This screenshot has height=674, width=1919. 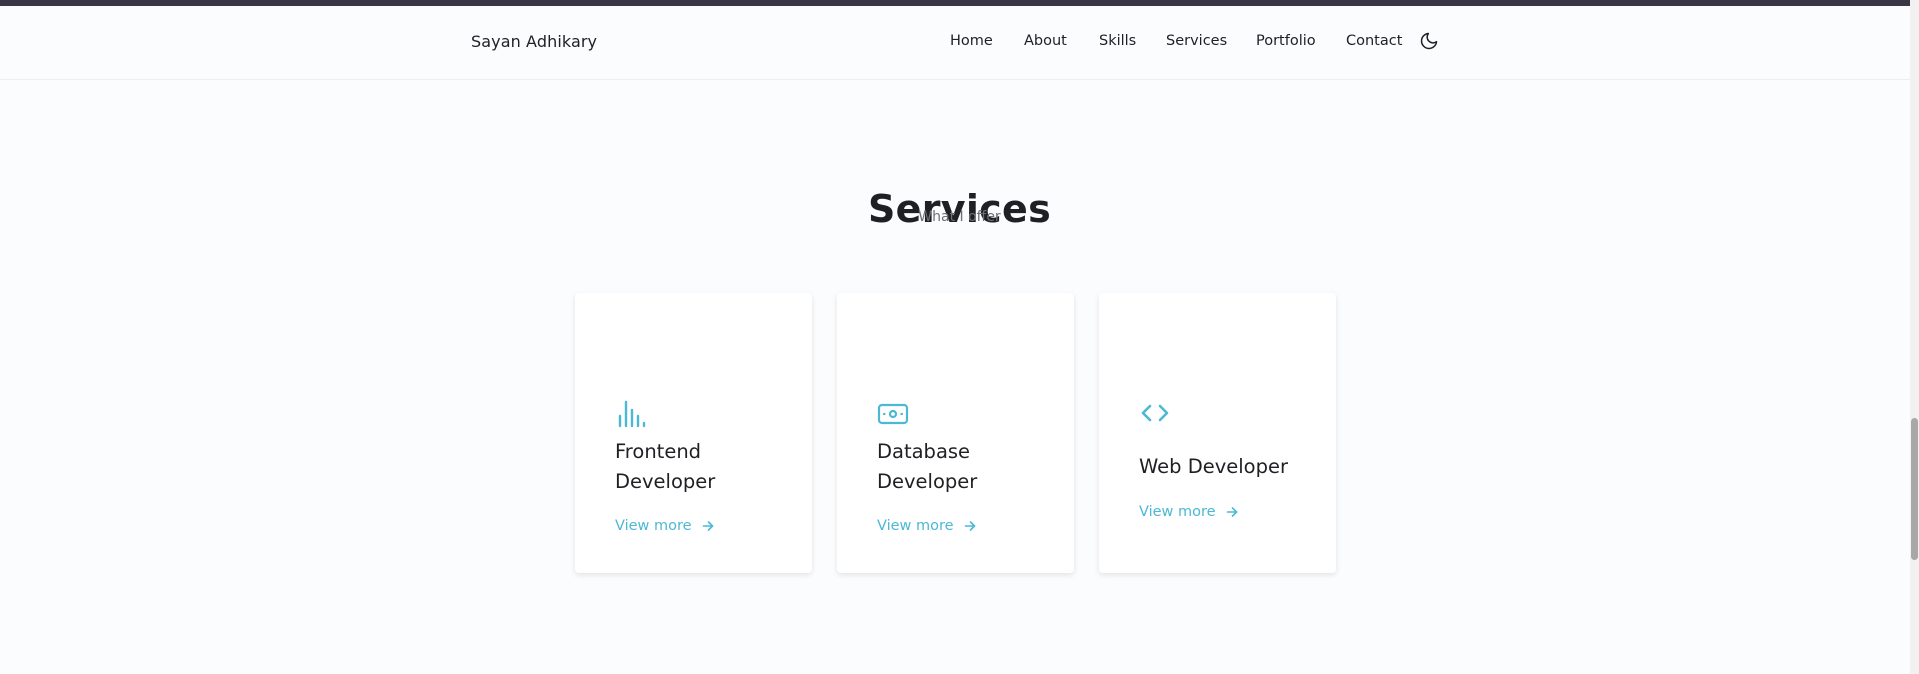 I want to click on scrollbar-track, so click(x=1914, y=337).